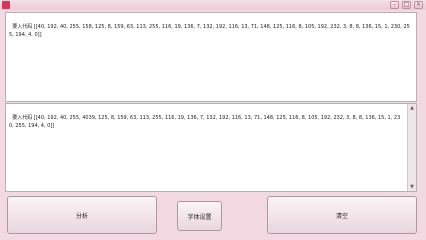  Describe the element at coordinates (418, 5) in the screenshot. I see `close-button: ×` at that location.